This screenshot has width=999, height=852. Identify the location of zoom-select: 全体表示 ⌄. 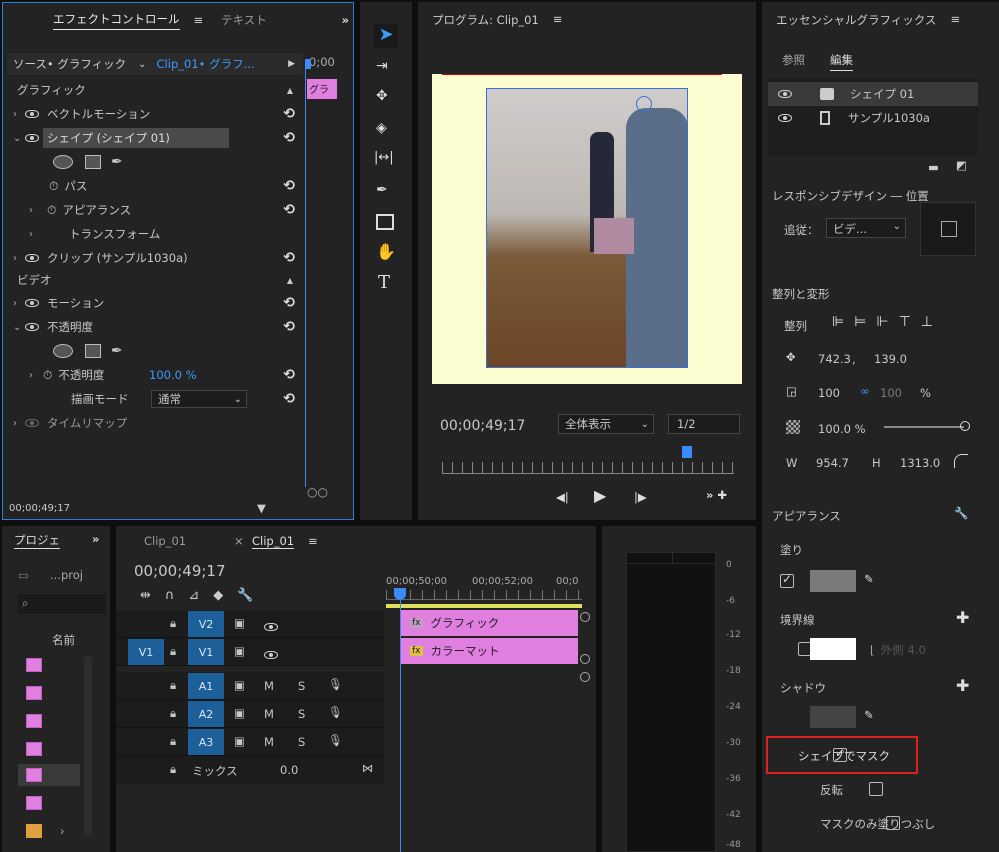
(606, 424).